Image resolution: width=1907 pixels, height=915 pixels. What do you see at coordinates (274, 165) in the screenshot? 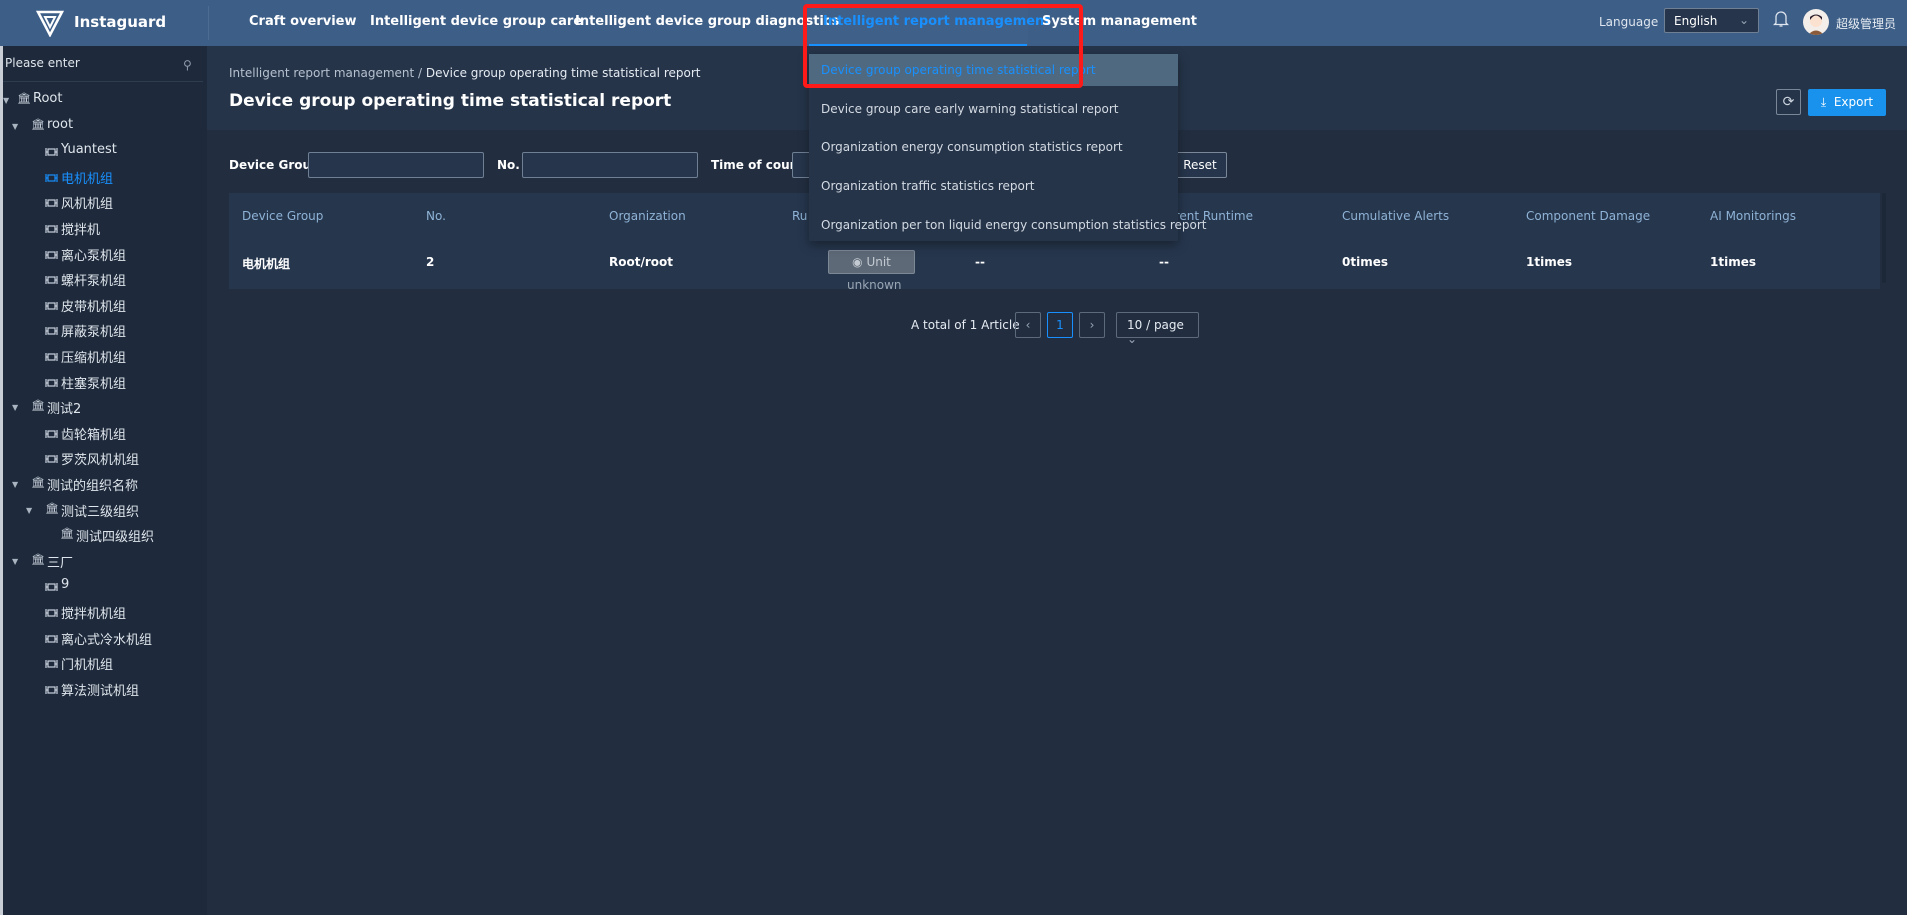
I see `device-group-label: Device Group` at bounding box center [274, 165].